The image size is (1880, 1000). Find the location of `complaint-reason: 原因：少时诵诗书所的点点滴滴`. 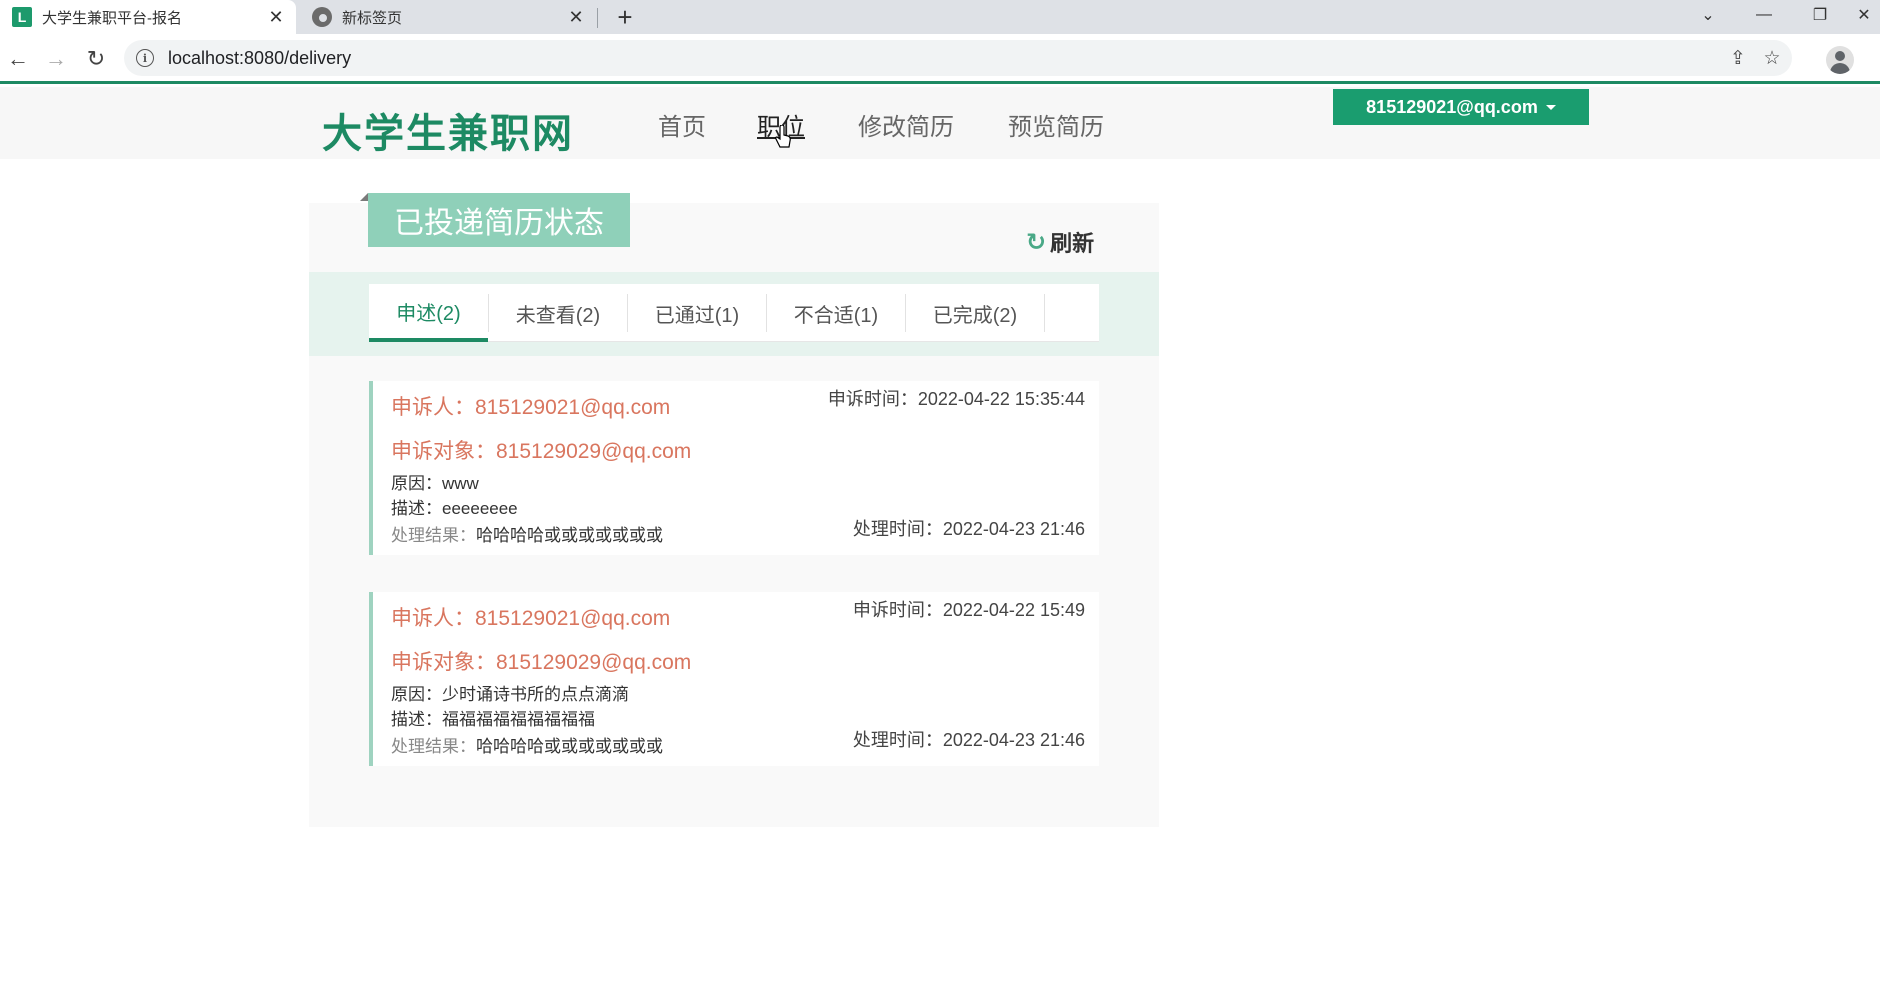

complaint-reason: 原因：少时诵诗书所的点点滴滴 is located at coordinates (510, 694).